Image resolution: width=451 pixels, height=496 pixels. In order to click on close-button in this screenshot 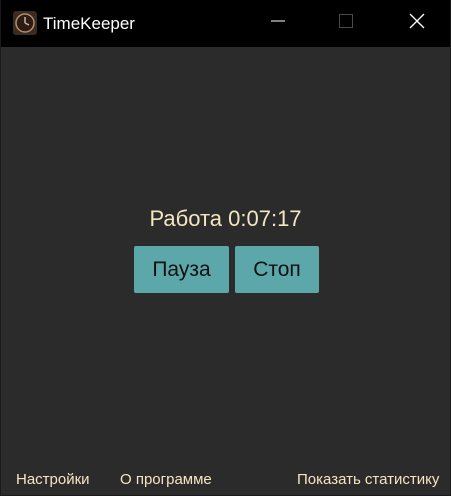, I will do `click(416, 23)`.